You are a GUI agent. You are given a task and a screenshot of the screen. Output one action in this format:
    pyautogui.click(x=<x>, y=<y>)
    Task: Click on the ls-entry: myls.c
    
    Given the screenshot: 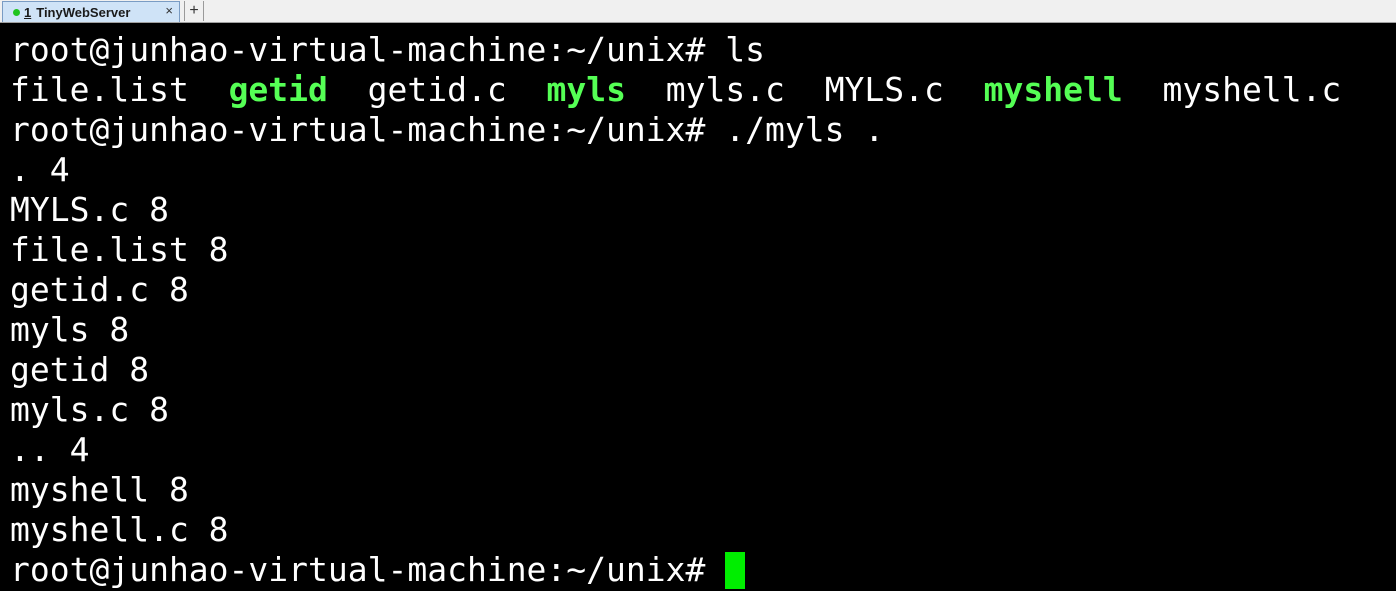 What is the action you would take?
    pyautogui.click(x=725, y=89)
    